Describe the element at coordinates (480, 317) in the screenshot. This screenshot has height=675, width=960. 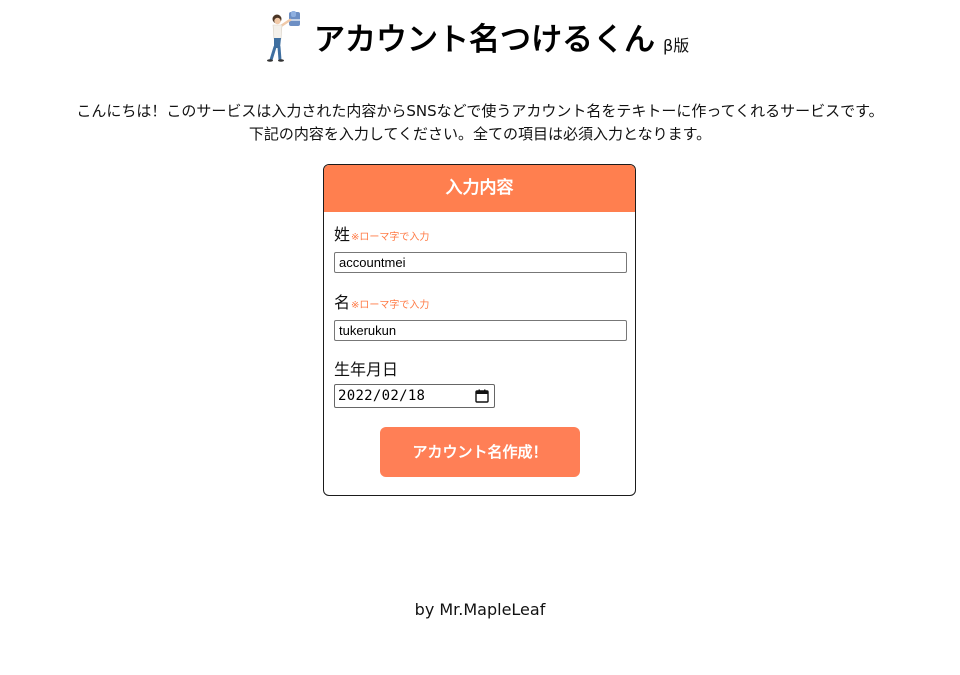
I see `first-name-field-group: 名※ローマ字で入力` at that location.